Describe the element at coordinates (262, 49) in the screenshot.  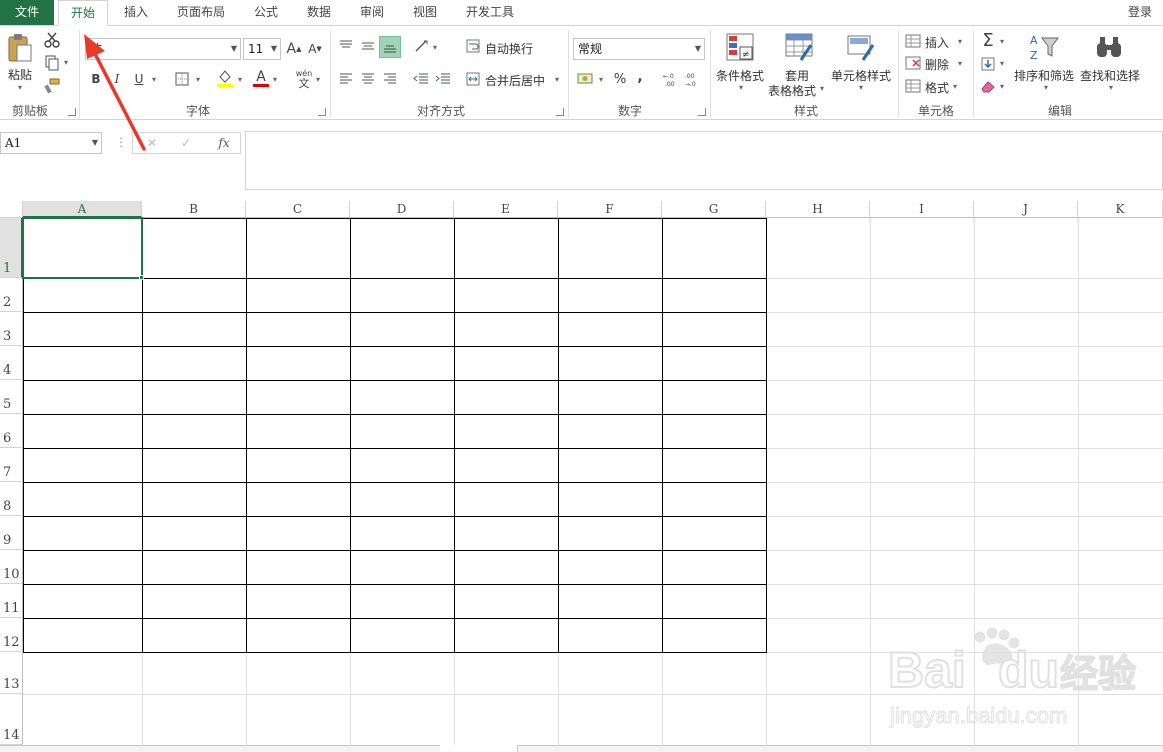
I see `font-size-combo: 11 ▼` at that location.